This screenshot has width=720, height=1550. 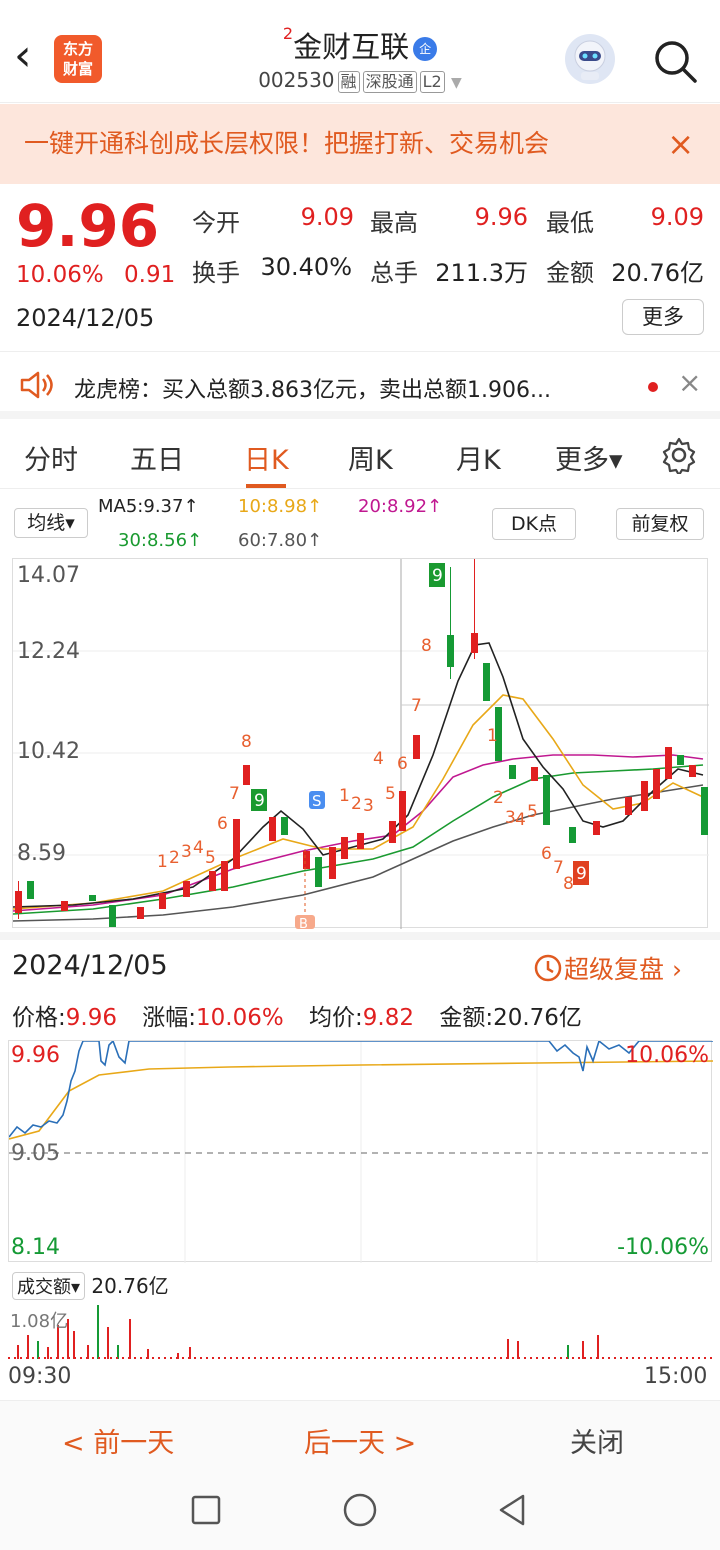 I want to click on dk-point-button: DK点, so click(x=534, y=524).